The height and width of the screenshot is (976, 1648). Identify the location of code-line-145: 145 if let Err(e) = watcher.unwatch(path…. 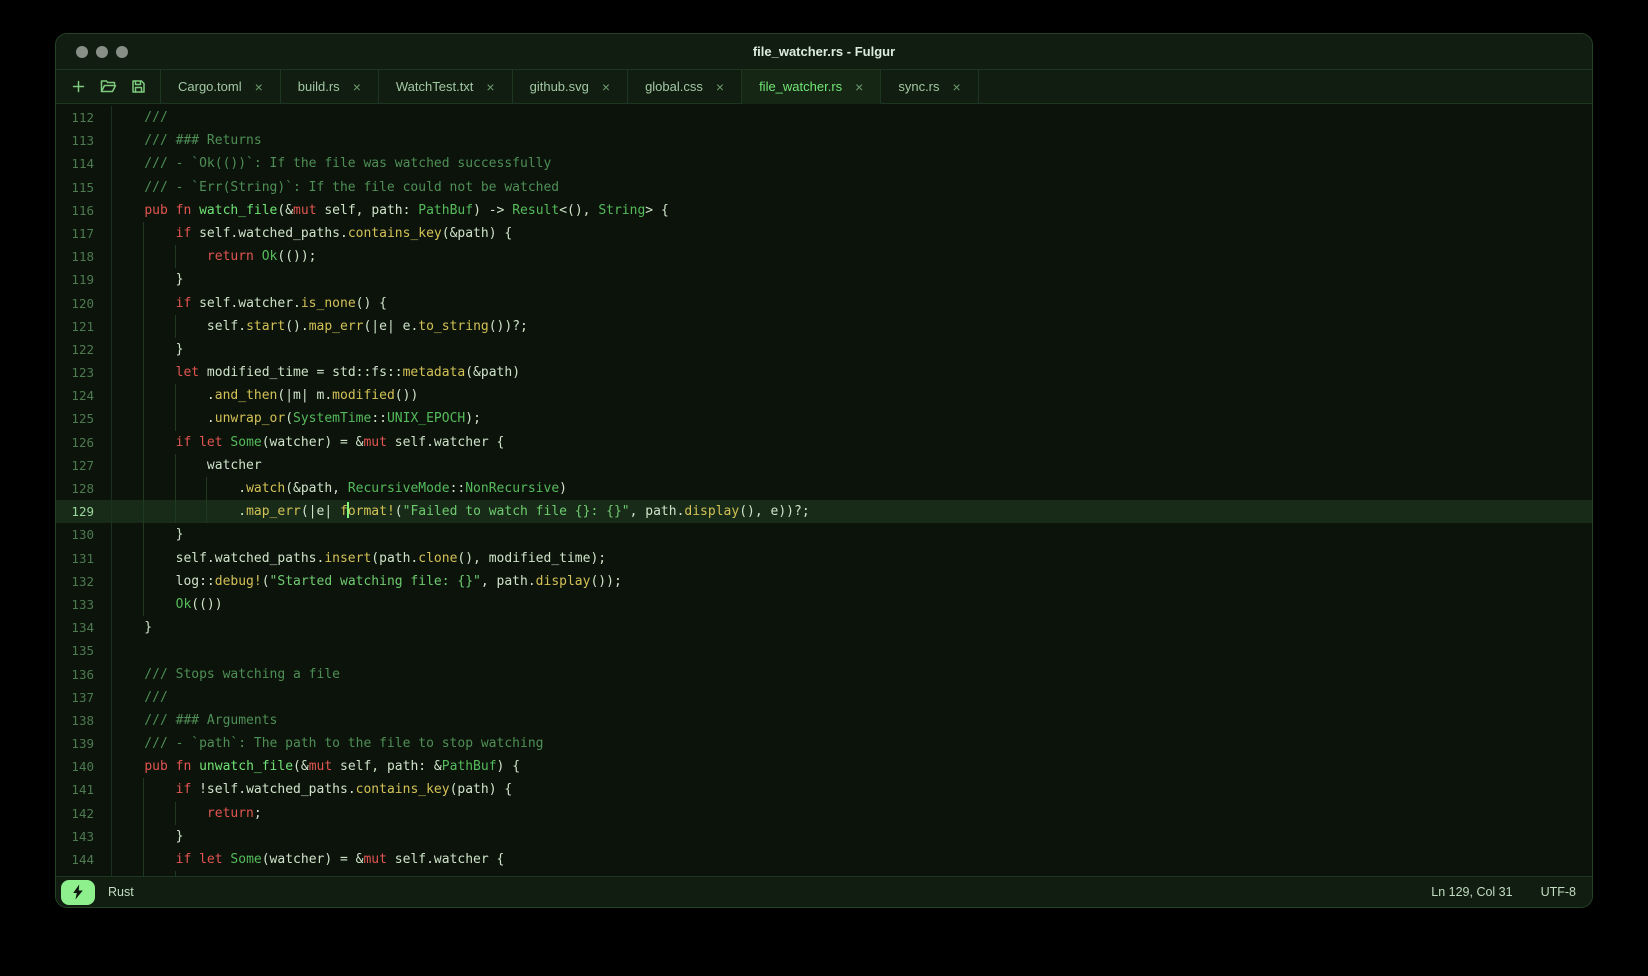
(824, 873).